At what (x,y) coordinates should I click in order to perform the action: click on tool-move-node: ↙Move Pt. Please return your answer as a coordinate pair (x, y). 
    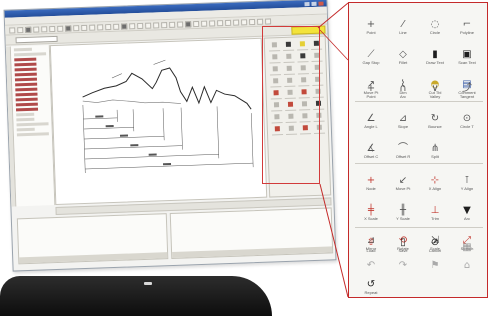
    Looking at the image, I should click on (403, 178).